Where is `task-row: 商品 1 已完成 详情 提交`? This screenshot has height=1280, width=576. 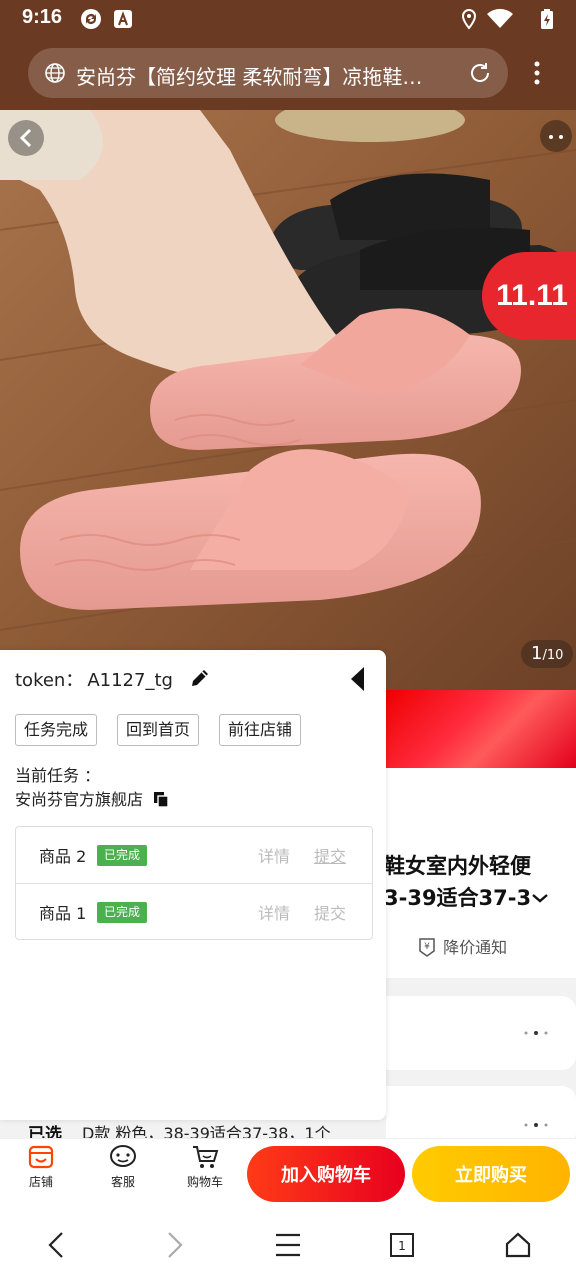
task-row: 商品 1 已完成 详情 提交 is located at coordinates (194, 911).